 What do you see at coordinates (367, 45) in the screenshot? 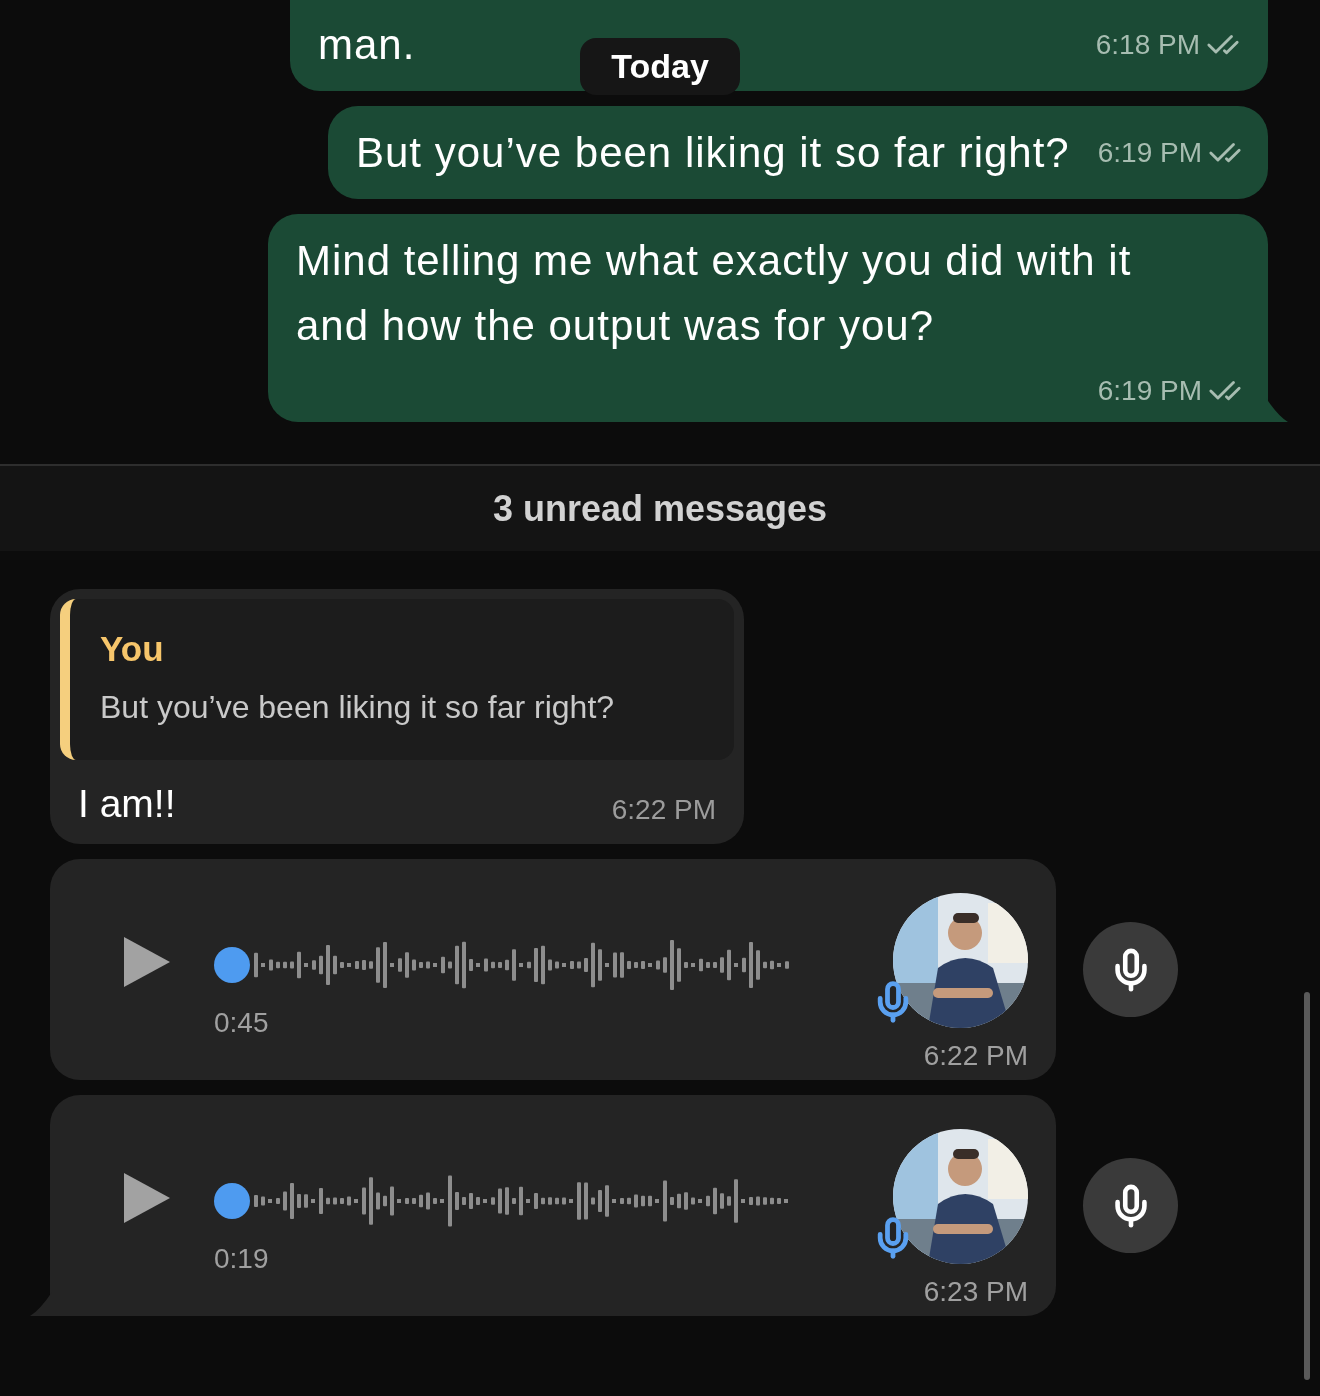
I see `message-text: man.` at bounding box center [367, 45].